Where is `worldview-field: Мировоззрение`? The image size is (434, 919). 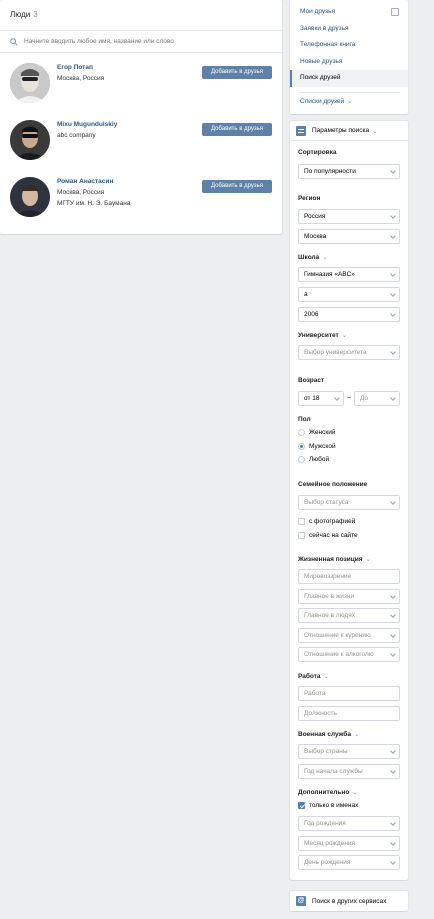 worldview-field: Мировоззрение is located at coordinates (349, 576).